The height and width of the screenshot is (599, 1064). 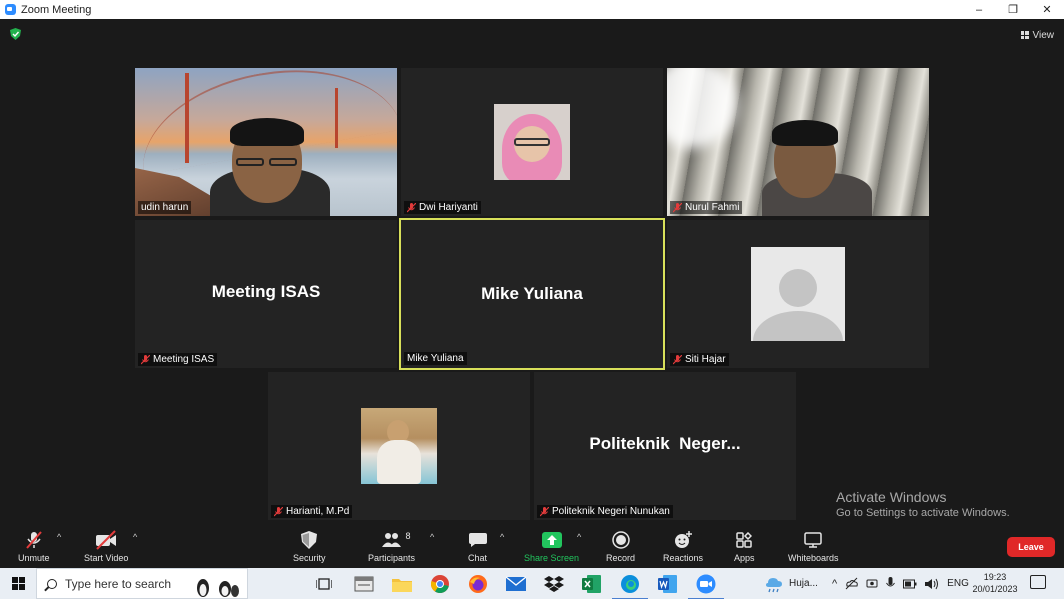 I want to click on apps-icon, so click(x=744, y=540).